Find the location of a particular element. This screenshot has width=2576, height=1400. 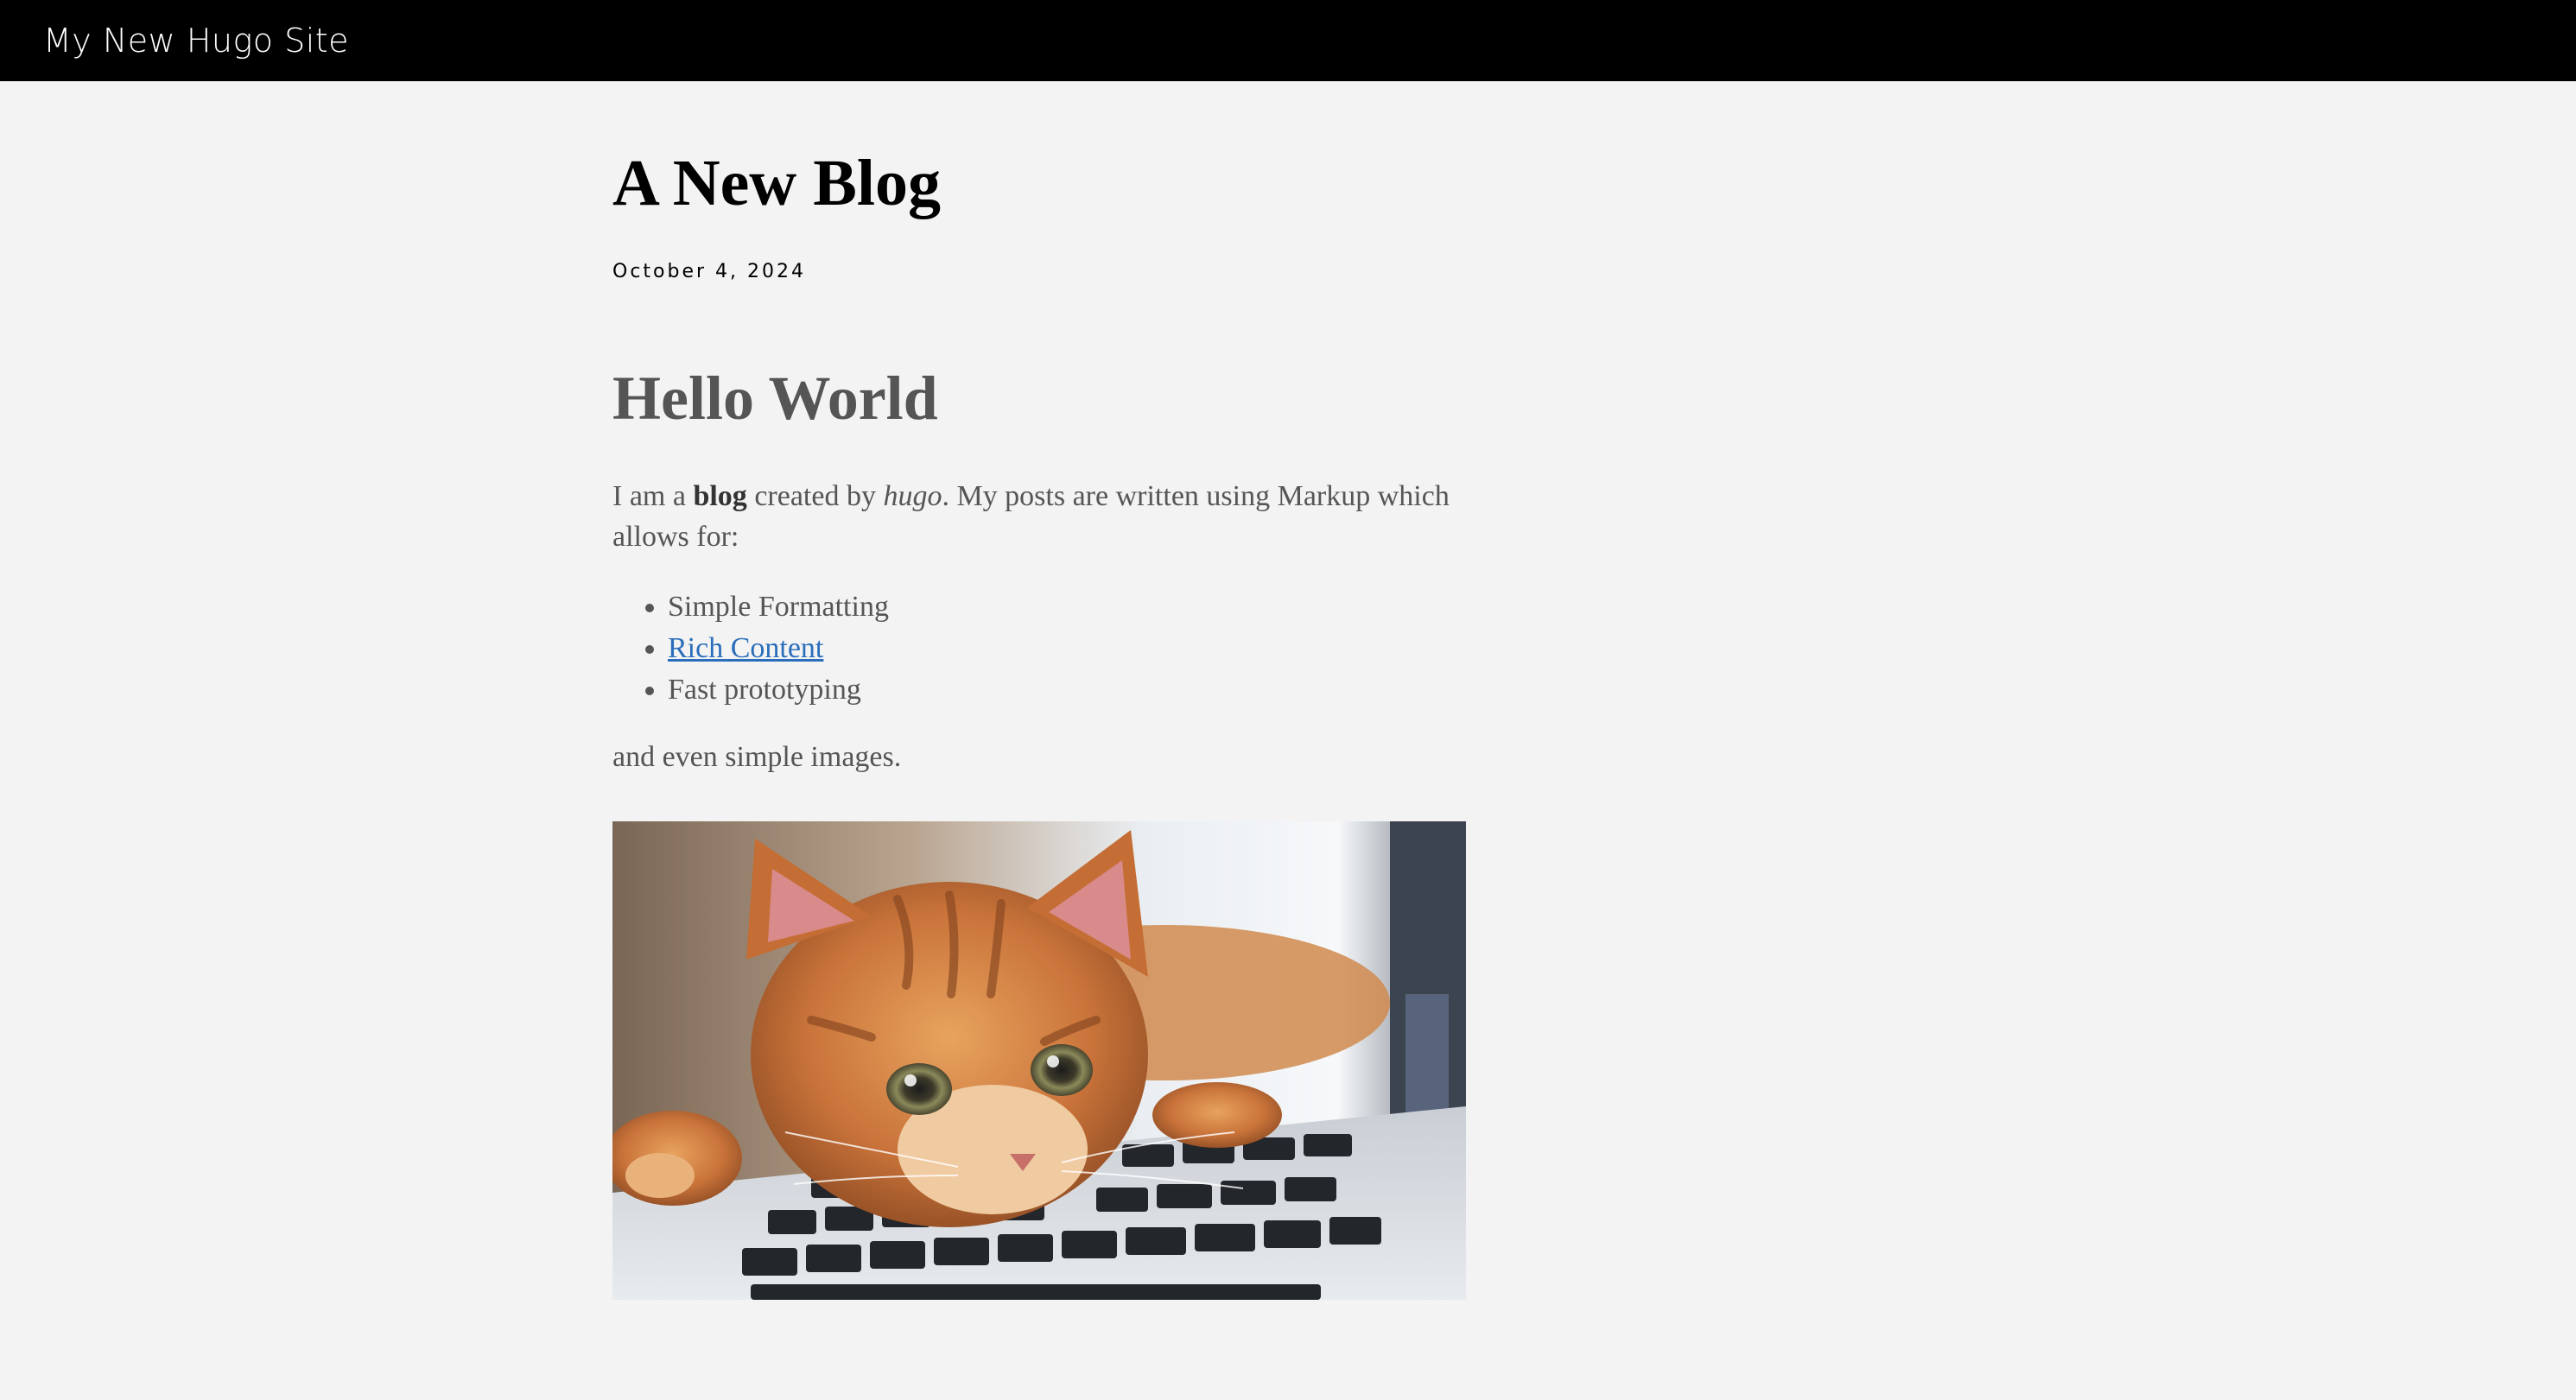

intro-bold-text: blog is located at coordinates (720, 496).